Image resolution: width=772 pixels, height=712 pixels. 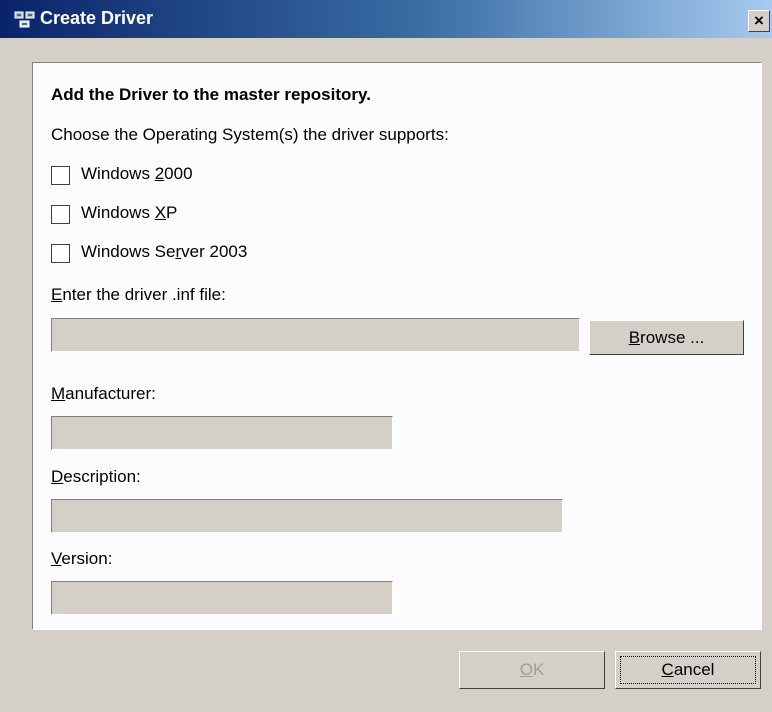 I want to click on close-icon: ×, so click(x=759, y=20).